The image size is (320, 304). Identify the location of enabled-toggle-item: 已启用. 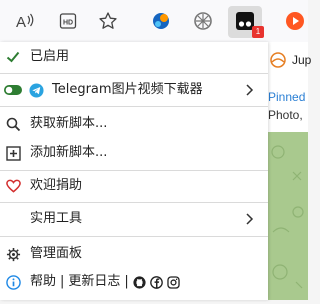
(134, 57).